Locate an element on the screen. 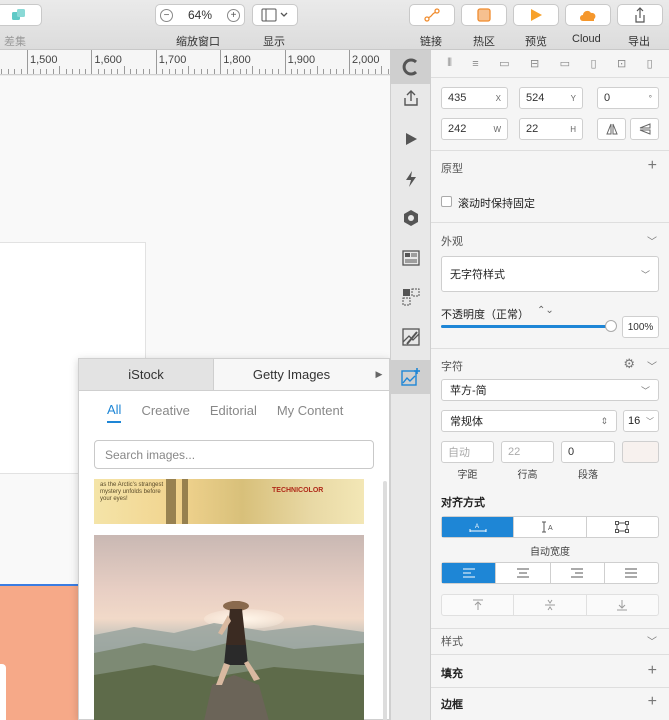 Image resolution: width=669 pixels, height=720 pixels. zoom-in-button: + is located at coordinates (233, 15).